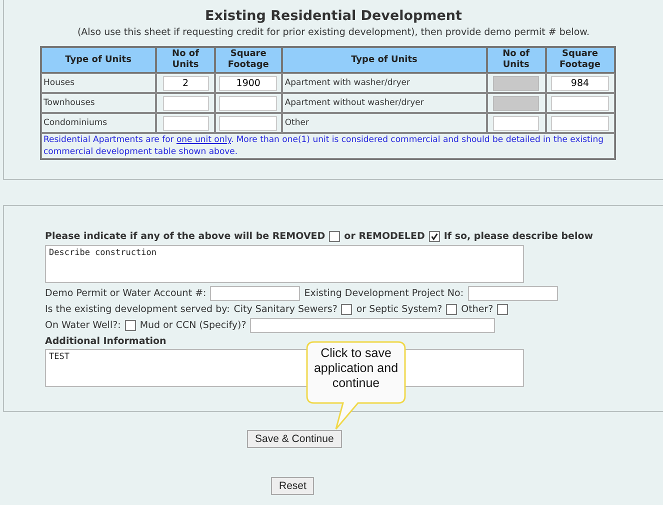 This screenshot has width=663, height=505. Describe the element at coordinates (384, 123) in the screenshot. I see `table-cell: Other` at that location.